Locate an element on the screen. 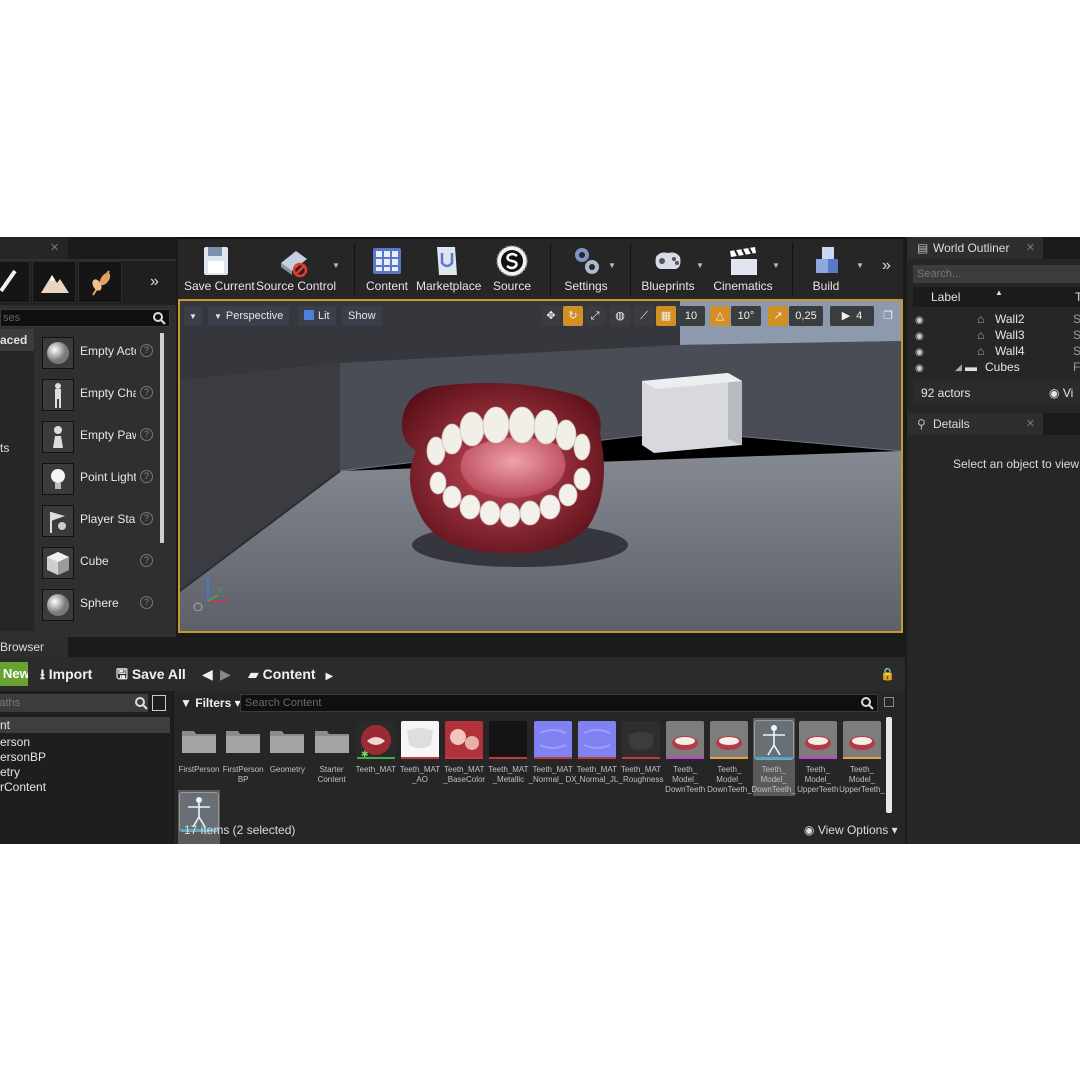  folder-tile: FirstPerson is located at coordinates (199, 761).